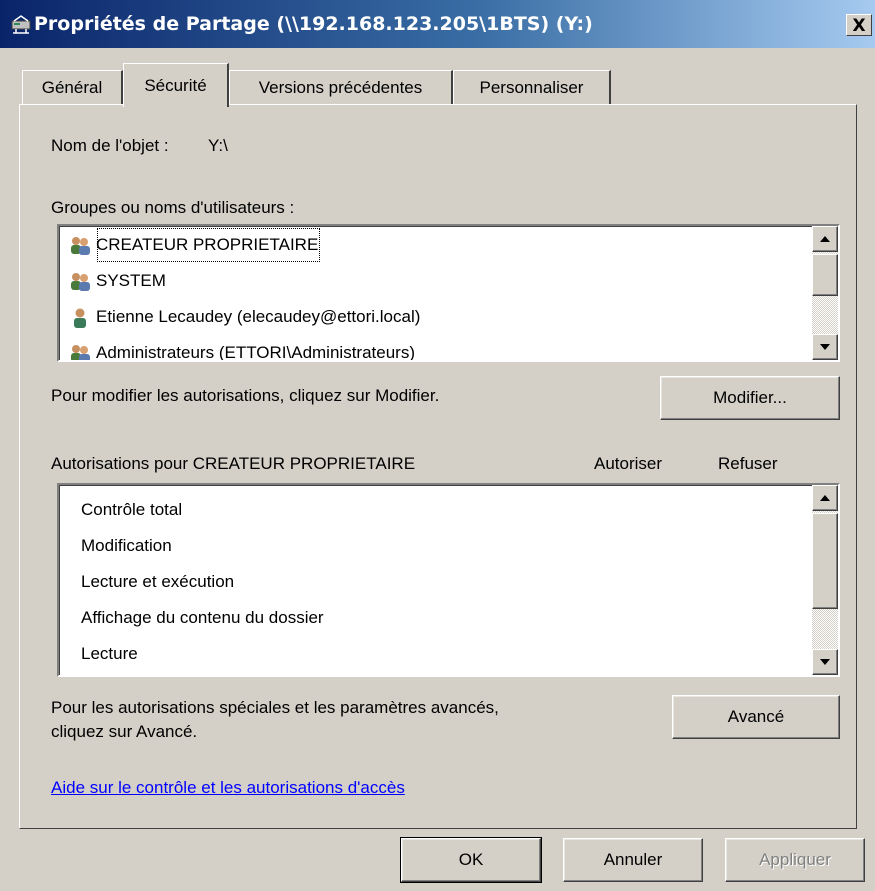 The height and width of the screenshot is (891, 875). What do you see at coordinates (158, 581) in the screenshot?
I see `permission-item: Lecture et exécution` at bounding box center [158, 581].